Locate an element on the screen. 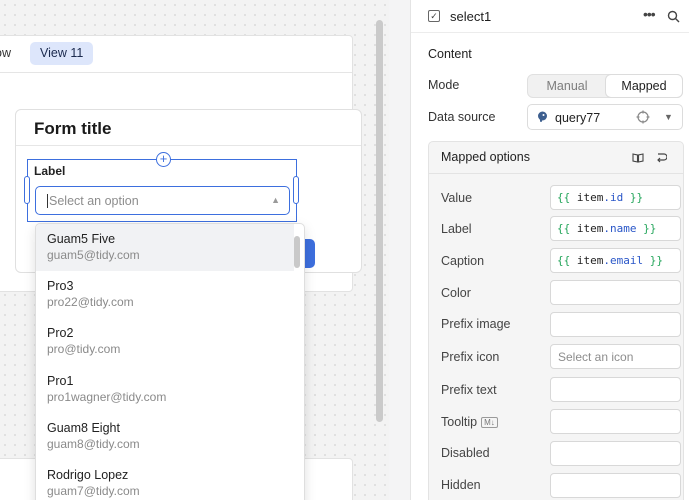 This screenshot has height=500, width=689. option-name: Pro1 is located at coordinates (60, 381).